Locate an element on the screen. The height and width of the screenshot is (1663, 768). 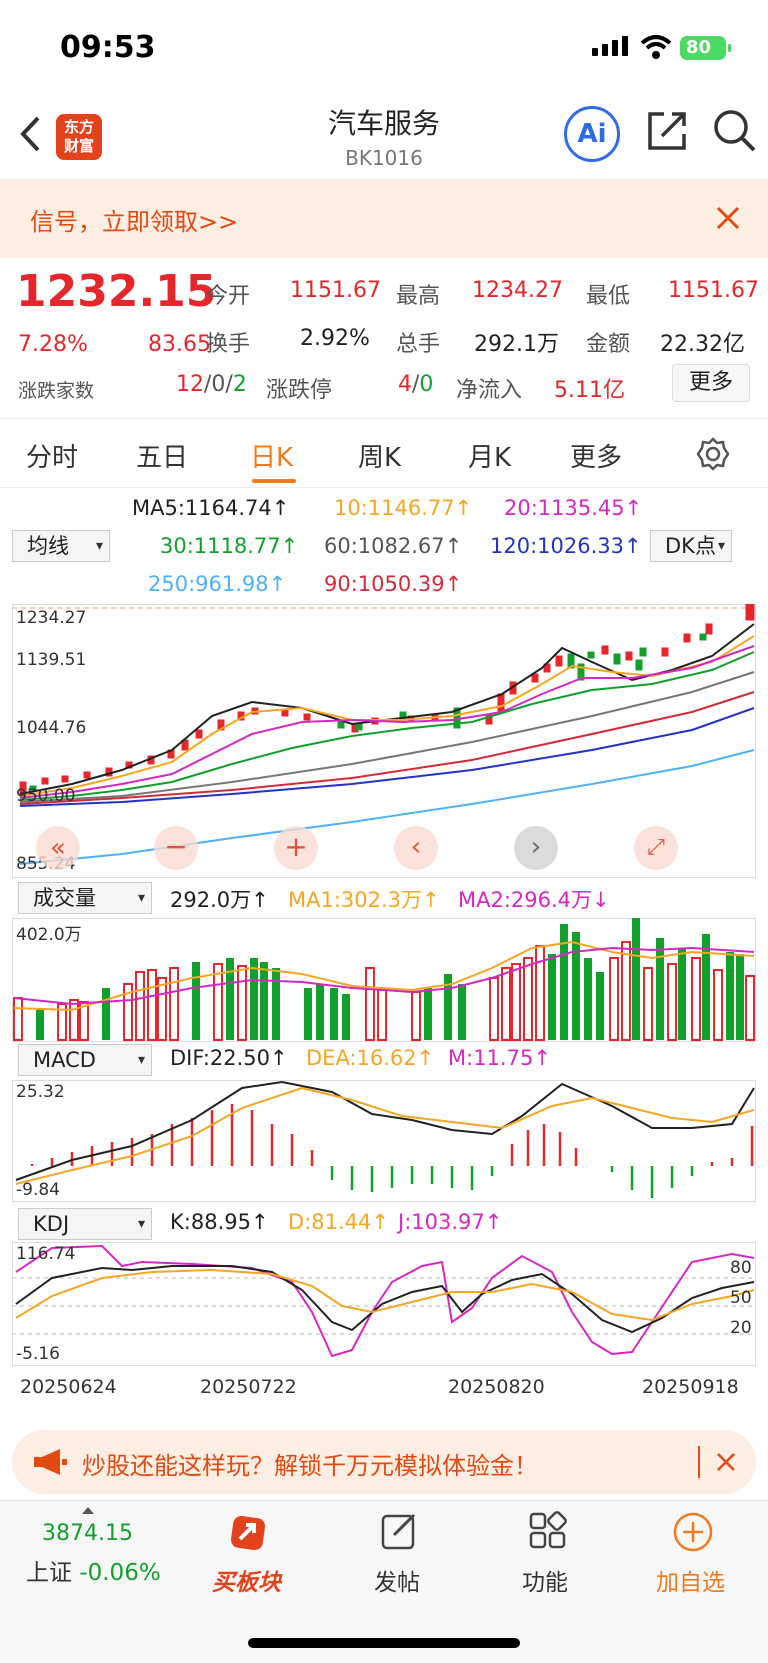
high-value: 1234.27 is located at coordinates (517, 290).